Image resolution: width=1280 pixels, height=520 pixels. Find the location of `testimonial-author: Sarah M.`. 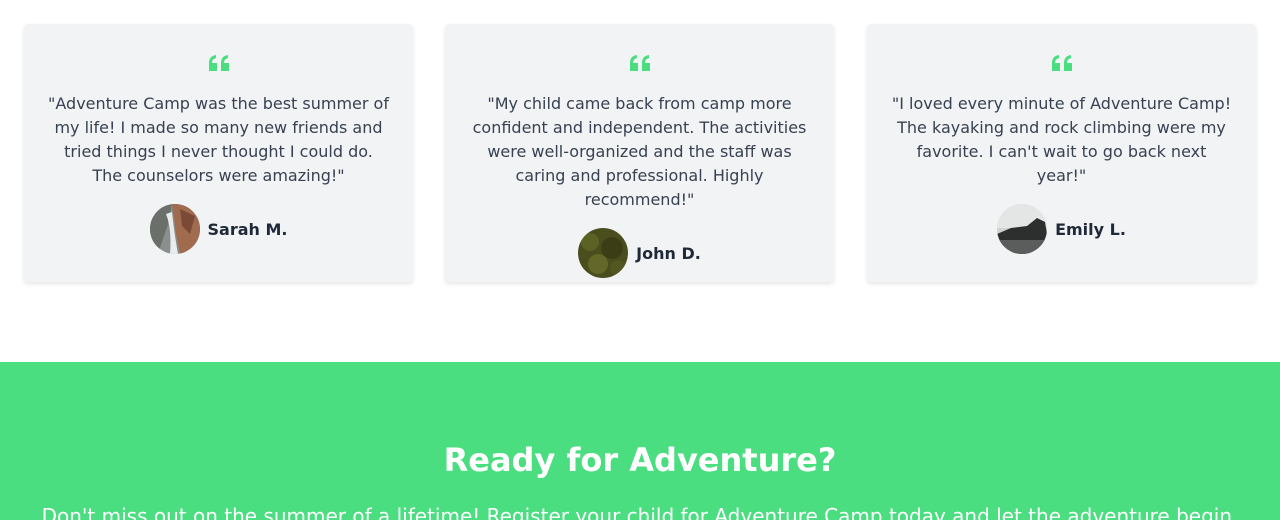

testimonial-author: Sarah M. is located at coordinates (218, 229).